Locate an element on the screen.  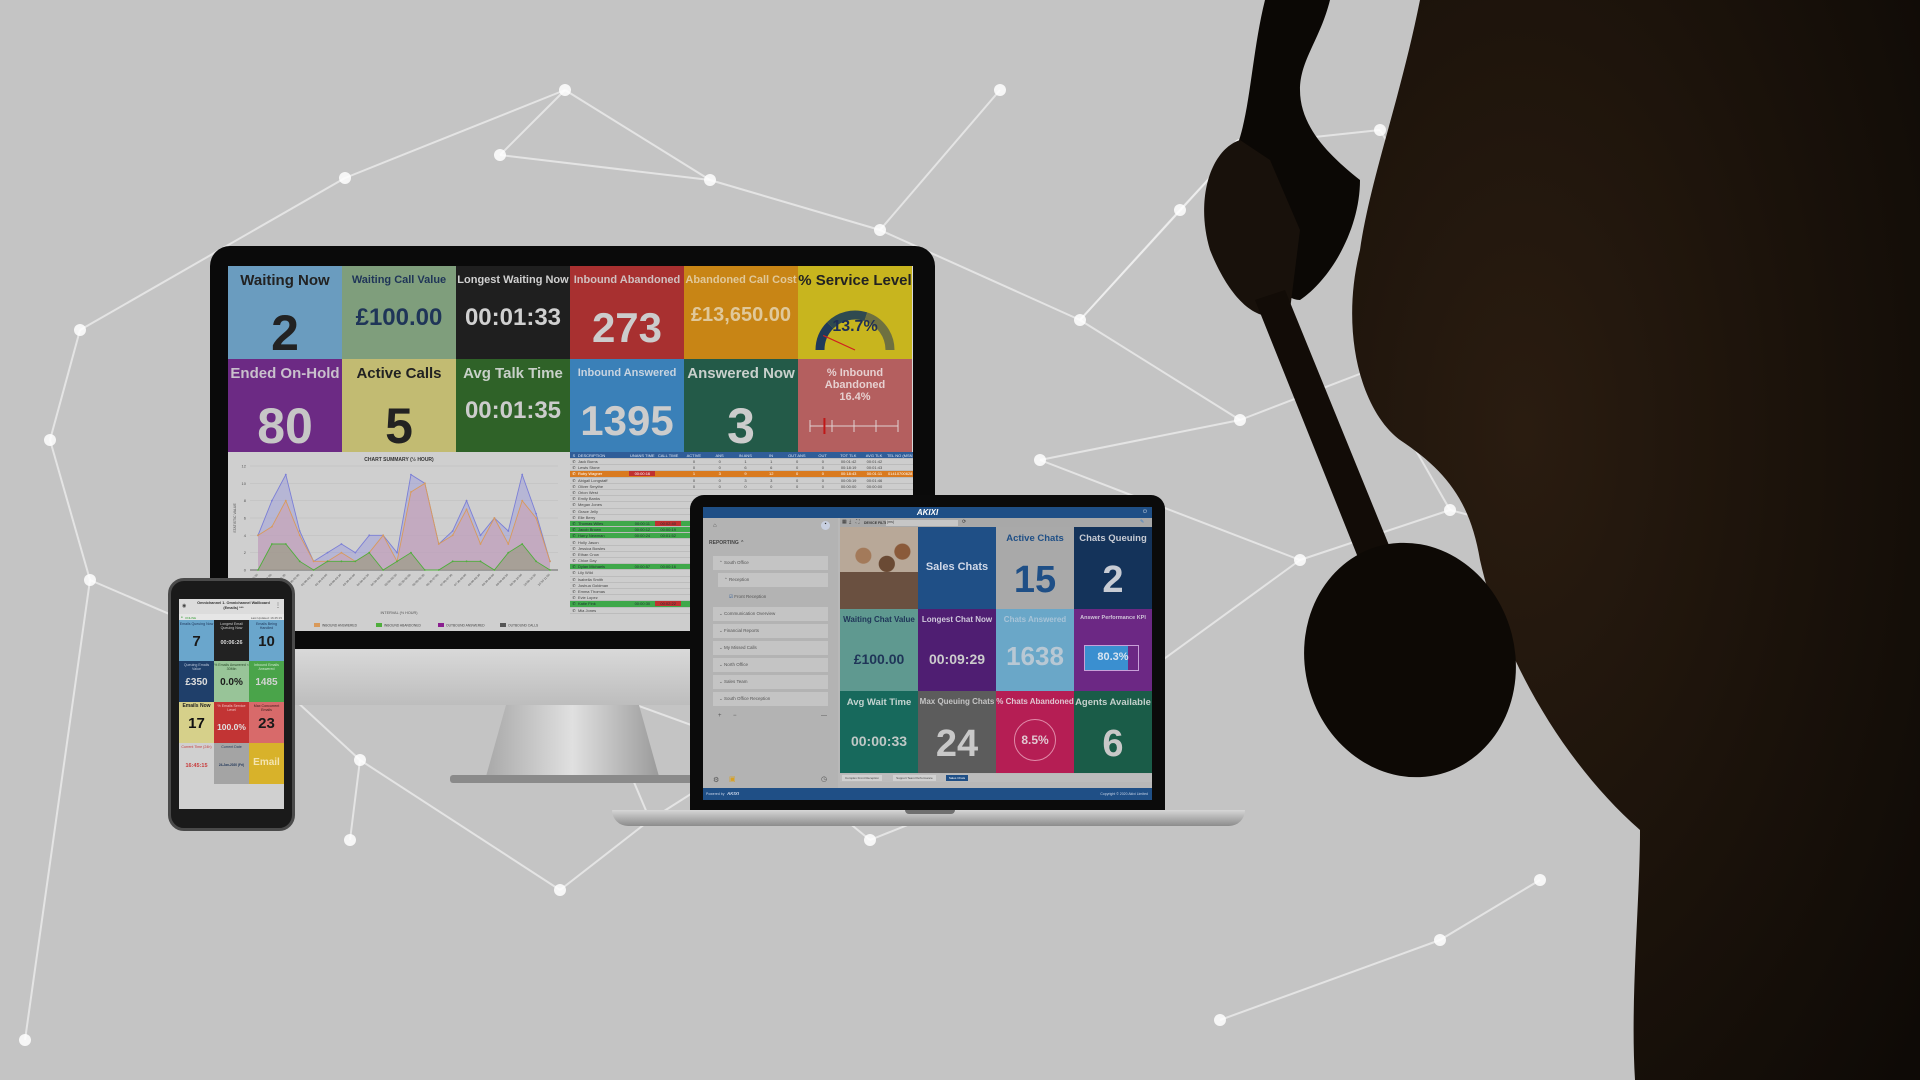
tile-value: 2 is located at coordinates (1113, 580).